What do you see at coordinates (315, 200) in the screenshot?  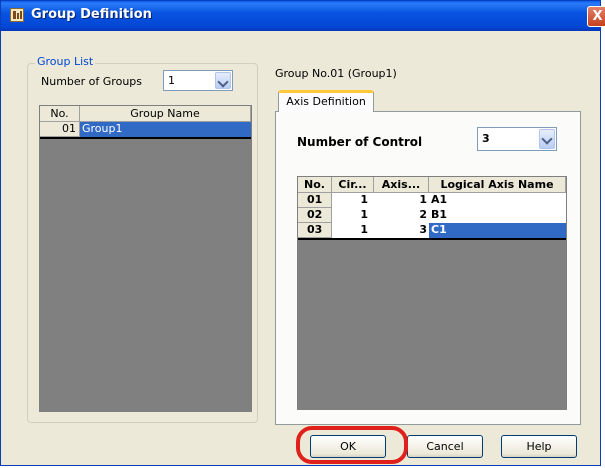 I see `axis-row-number: 01` at bounding box center [315, 200].